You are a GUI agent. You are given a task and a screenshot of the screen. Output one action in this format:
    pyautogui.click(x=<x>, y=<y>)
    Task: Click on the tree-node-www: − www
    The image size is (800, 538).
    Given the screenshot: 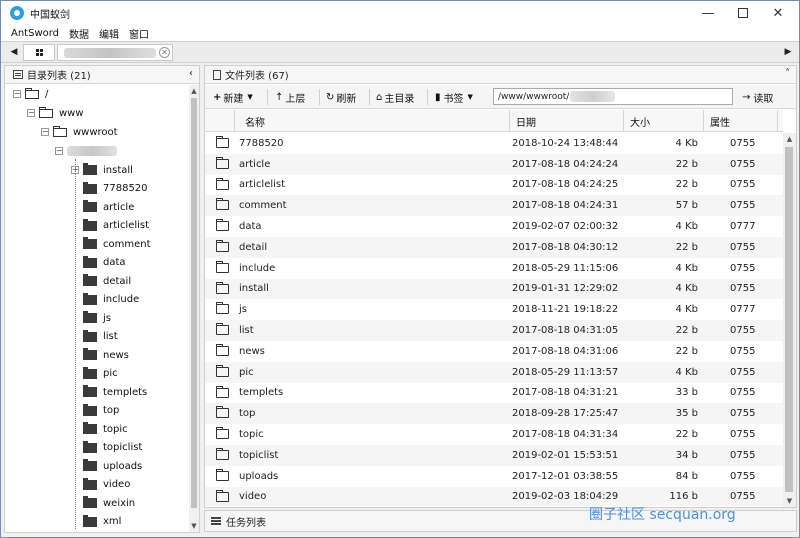 What is the action you would take?
    pyautogui.click(x=55, y=113)
    